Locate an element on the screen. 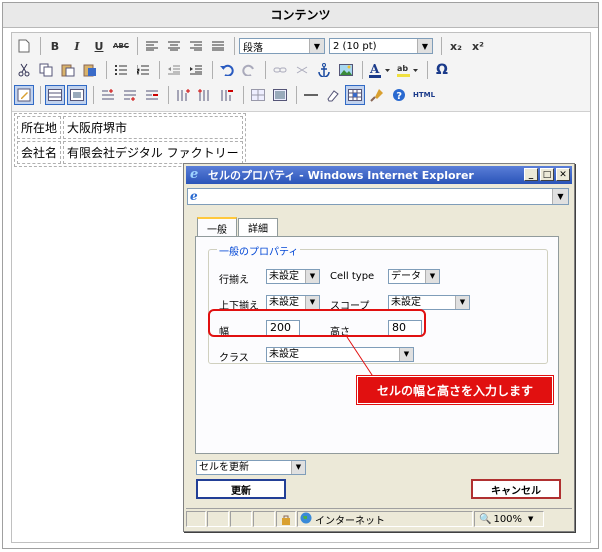 Image resolution: width=602 pixels, height=552 pixels. anchor-icon is located at coordinates (324, 70).